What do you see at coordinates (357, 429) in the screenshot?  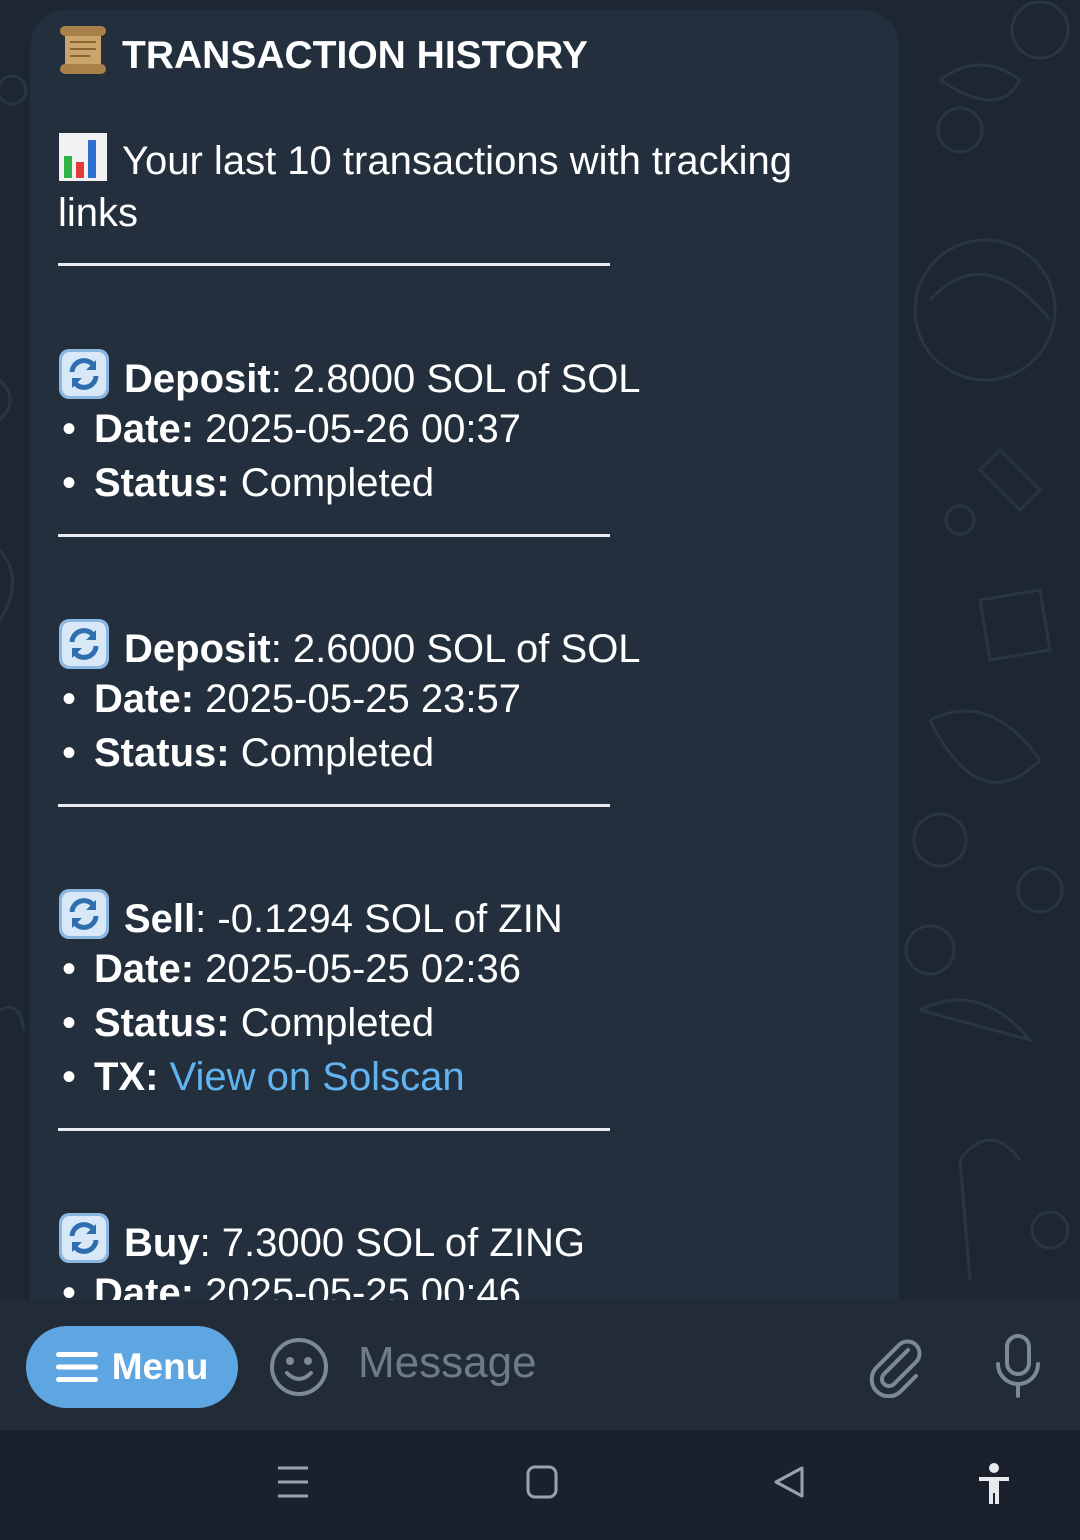 I see `date-value: 2025-05-26 00:37` at bounding box center [357, 429].